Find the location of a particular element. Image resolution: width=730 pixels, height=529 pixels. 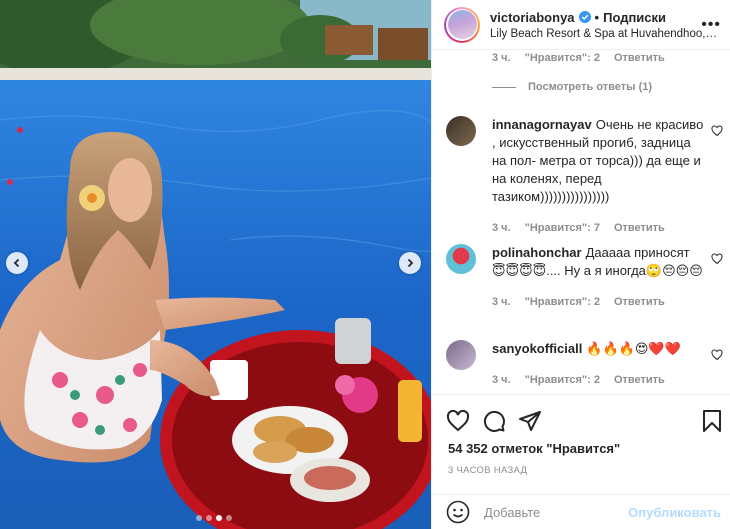

next-image-button is located at coordinates (410, 263).